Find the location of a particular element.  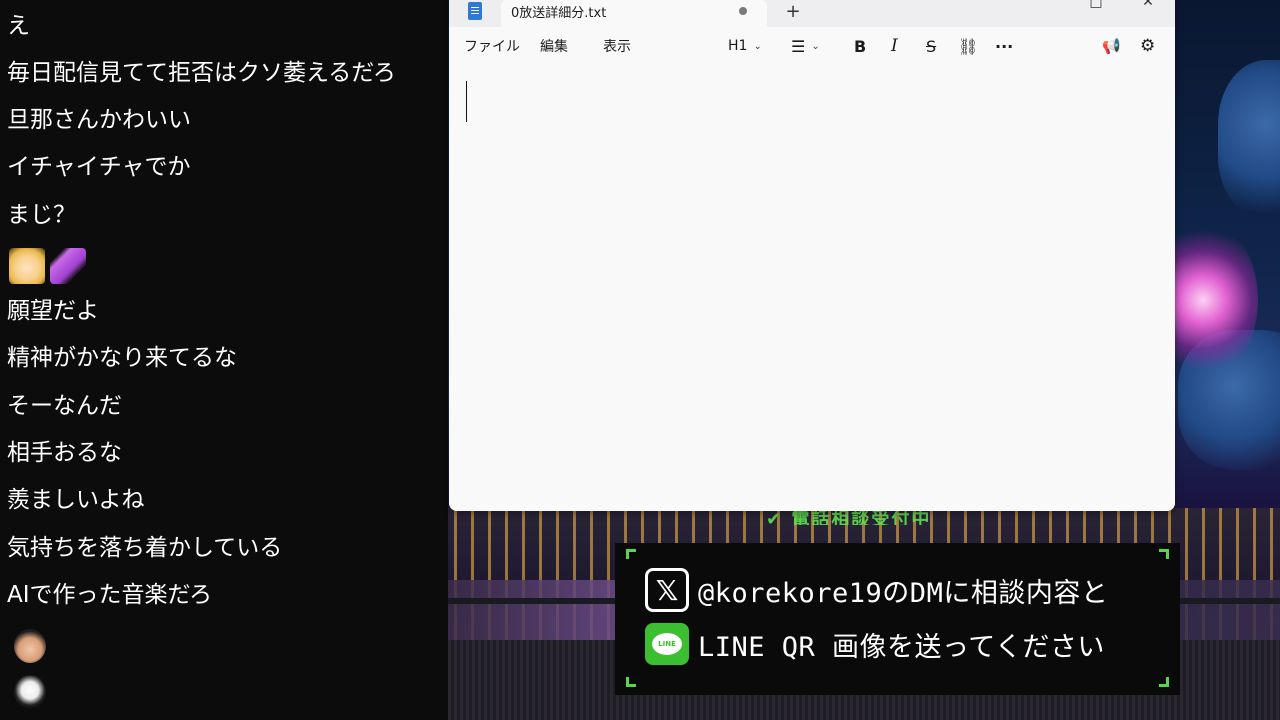

menu-bar: ファイル 編集 表示 H1 ⌄ ☰ ⌄ B I S ⛓ ··· 📢 ⚙ is located at coordinates (812, 46).